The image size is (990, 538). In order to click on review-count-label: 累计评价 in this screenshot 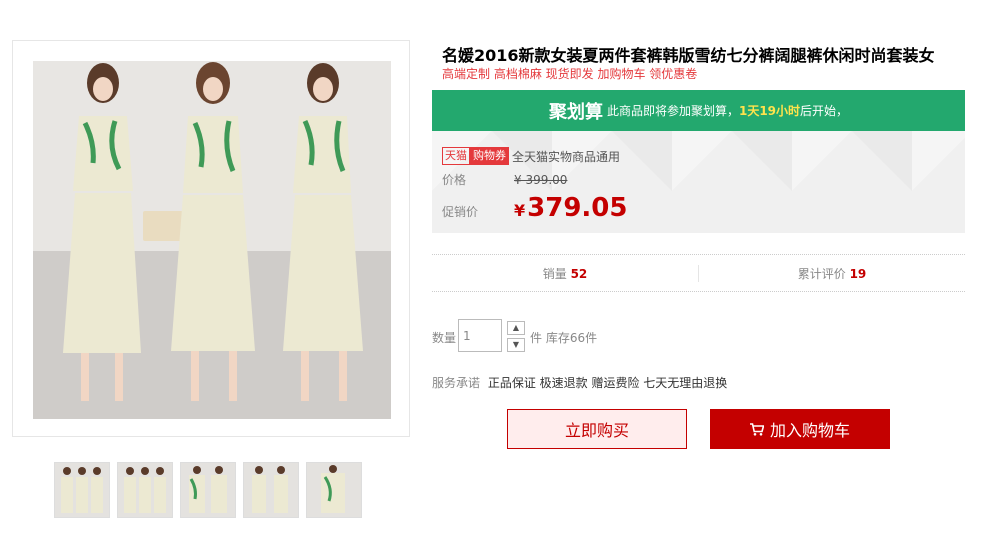, I will do `click(821, 273)`.